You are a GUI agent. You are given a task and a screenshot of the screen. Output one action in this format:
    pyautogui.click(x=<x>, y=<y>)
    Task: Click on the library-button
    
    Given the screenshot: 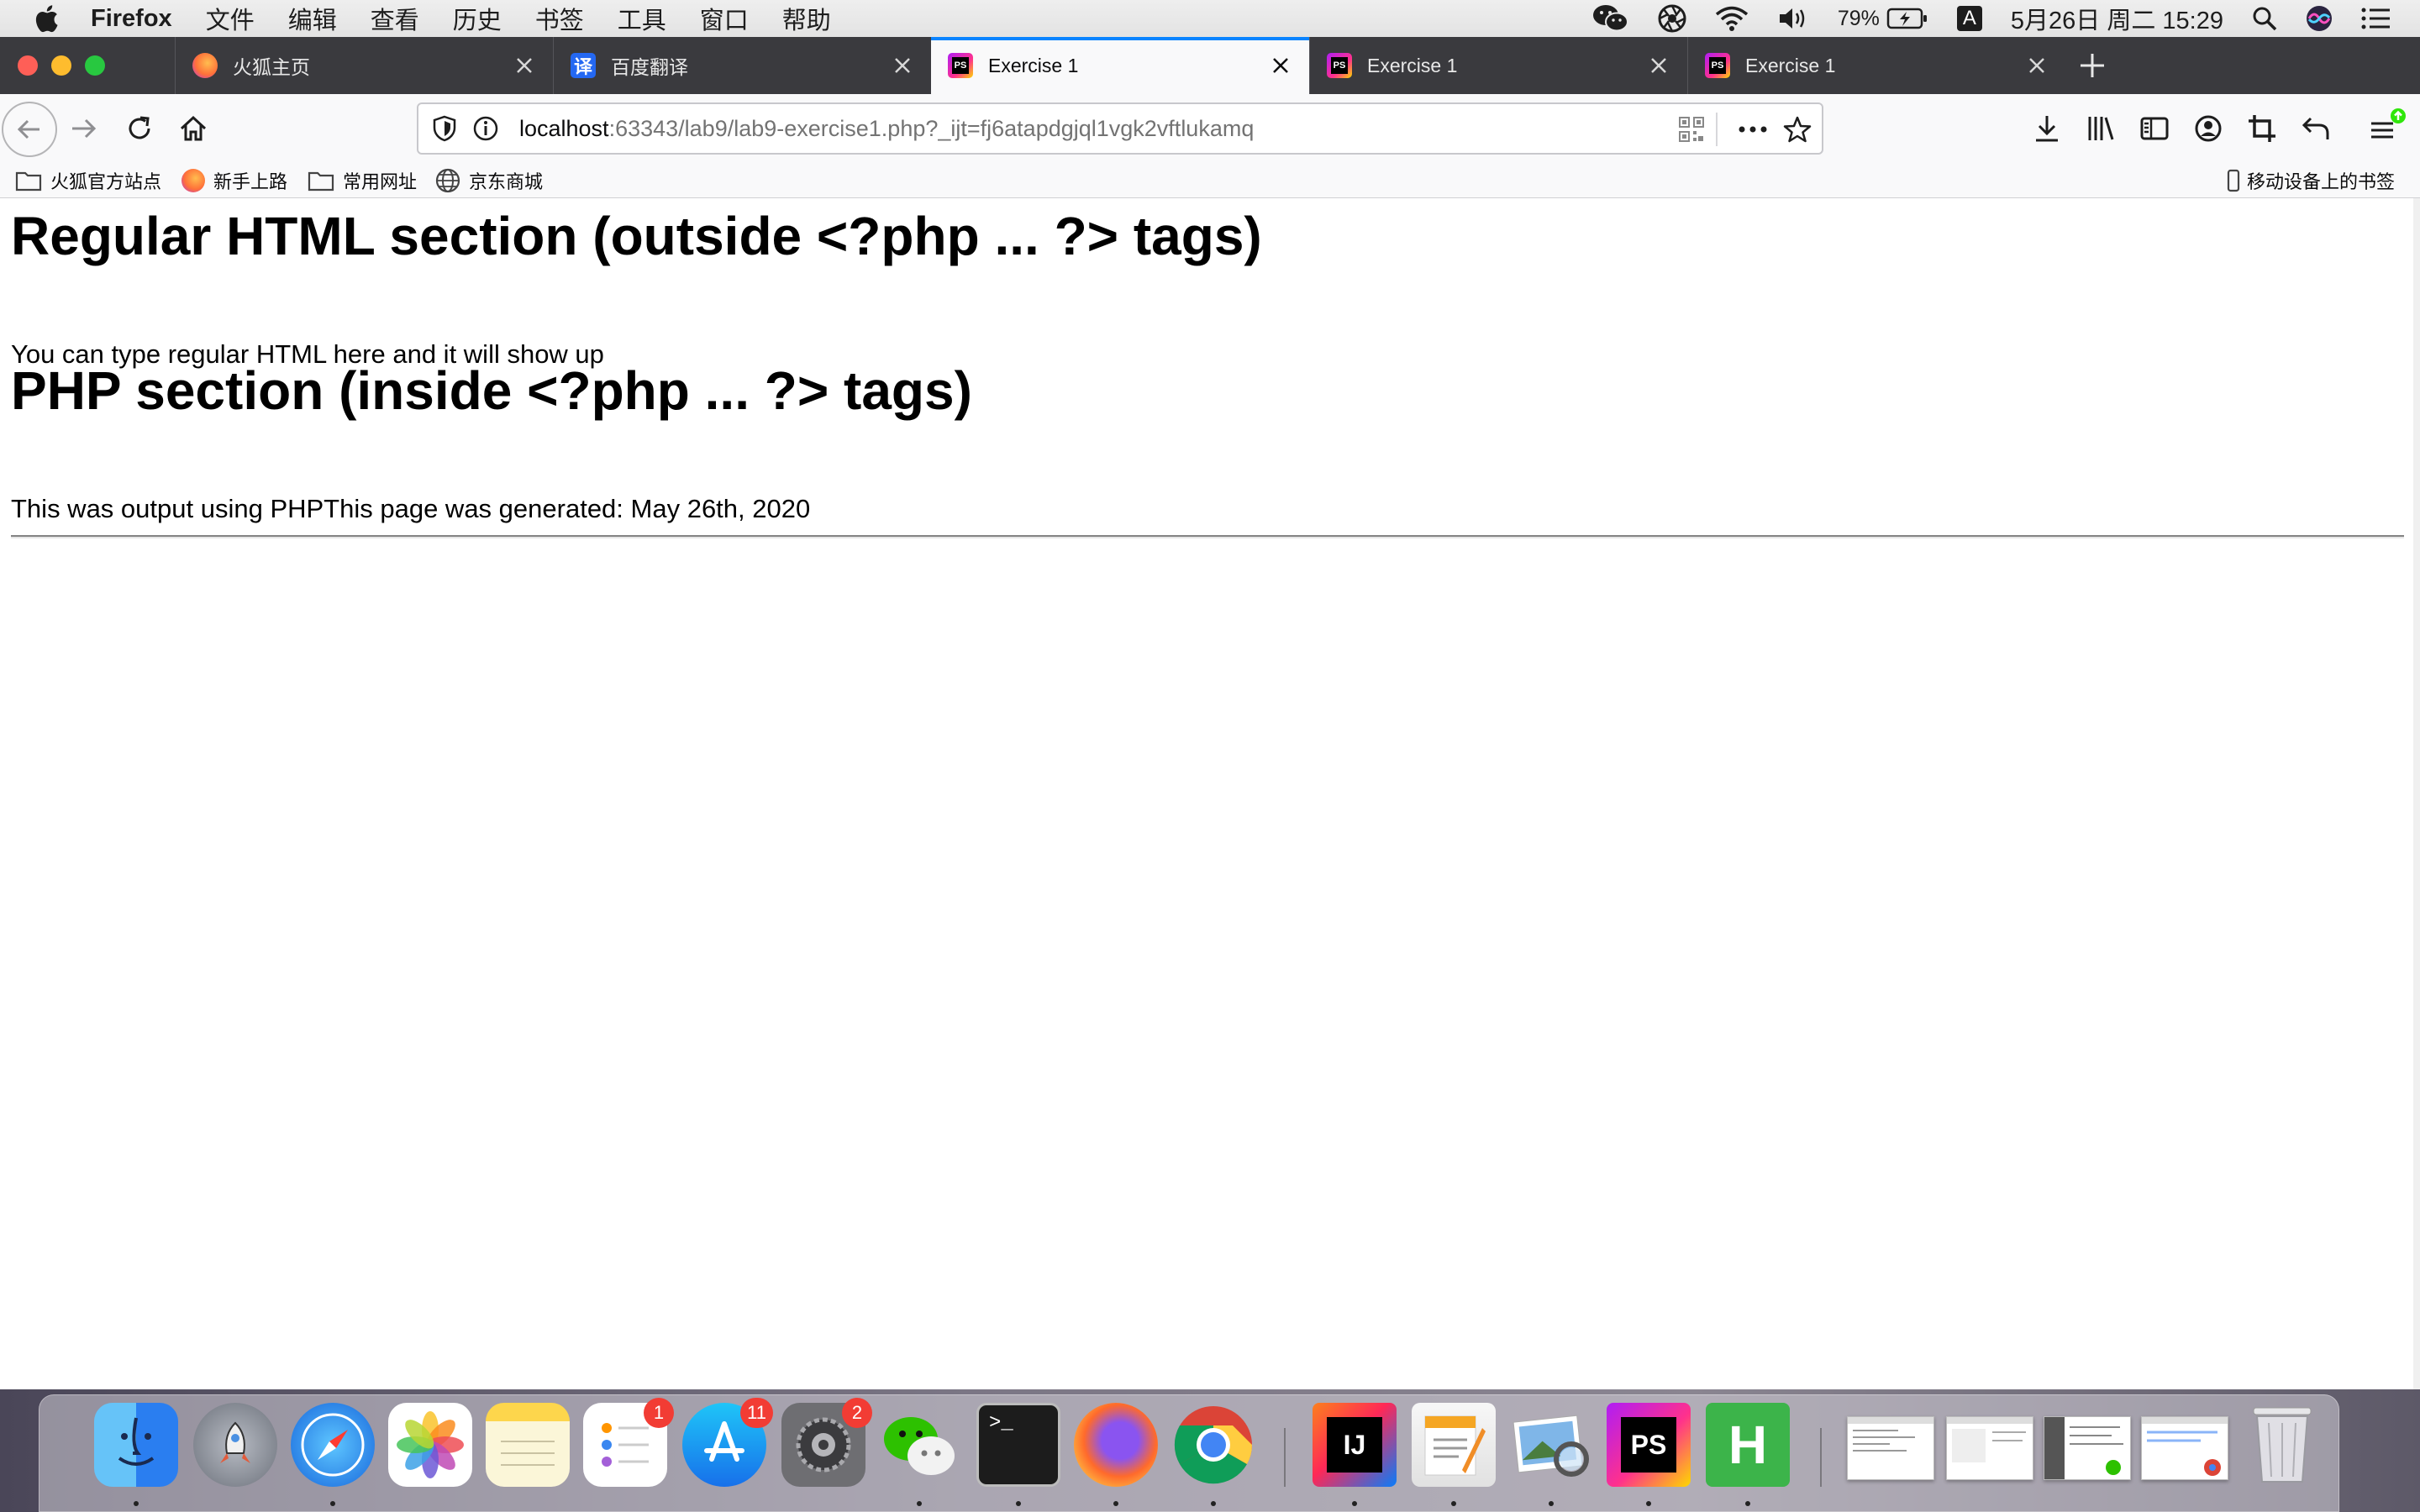 What is the action you would take?
    pyautogui.click(x=2101, y=128)
    